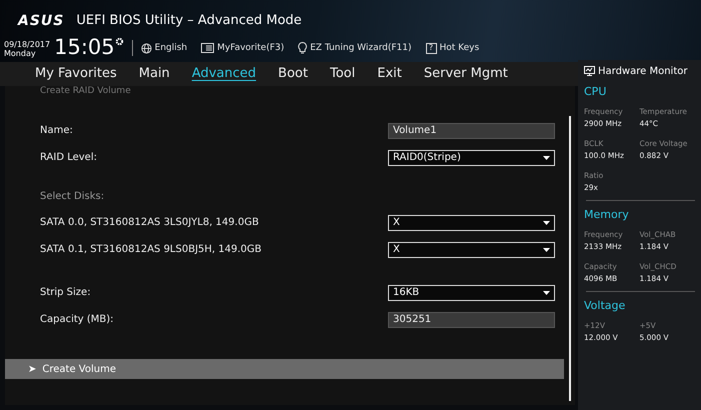 Image resolution: width=701 pixels, height=410 pixels. I want to click on dropdown-field: 16KB, so click(471, 292).